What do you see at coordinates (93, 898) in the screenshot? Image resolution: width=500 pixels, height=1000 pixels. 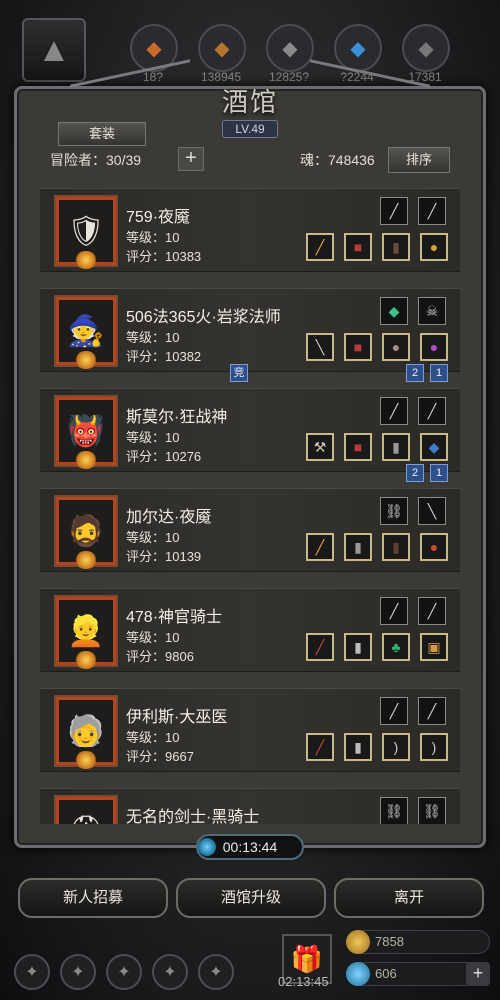 I see `recruit-button: 新人招募` at bounding box center [93, 898].